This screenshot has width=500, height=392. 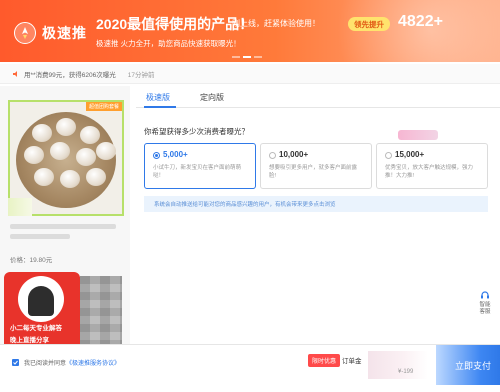 What do you see at coordinates (369, 24) in the screenshot?
I see `banner-pill: 领先提升` at bounding box center [369, 24].